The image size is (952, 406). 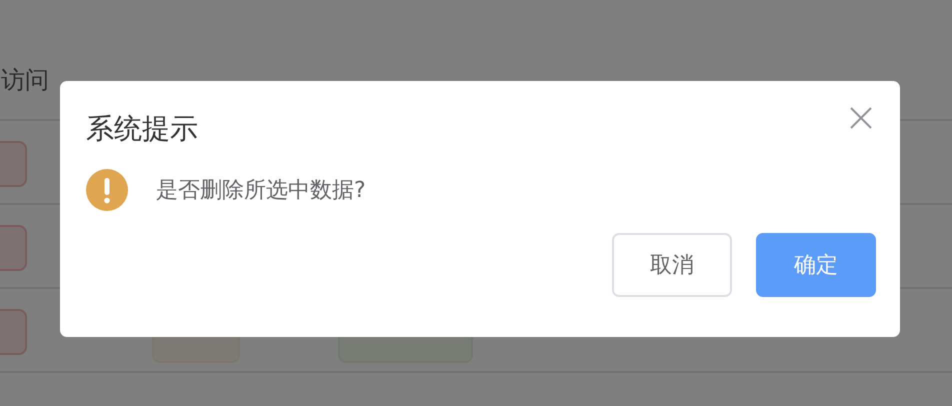 What do you see at coordinates (861, 118) in the screenshot?
I see `close-icon` at bounding box center [861, 118].